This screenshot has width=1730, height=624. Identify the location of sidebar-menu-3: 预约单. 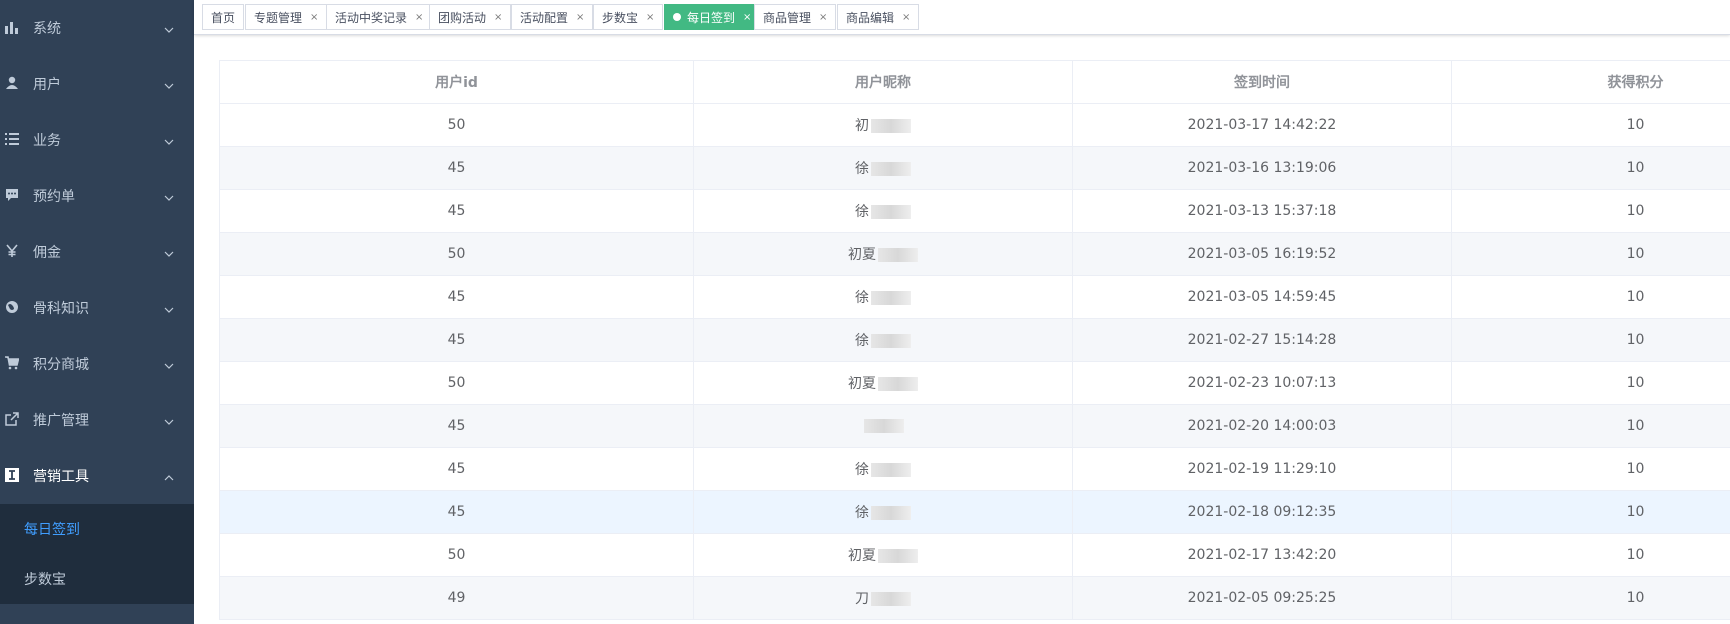
(97, 196).